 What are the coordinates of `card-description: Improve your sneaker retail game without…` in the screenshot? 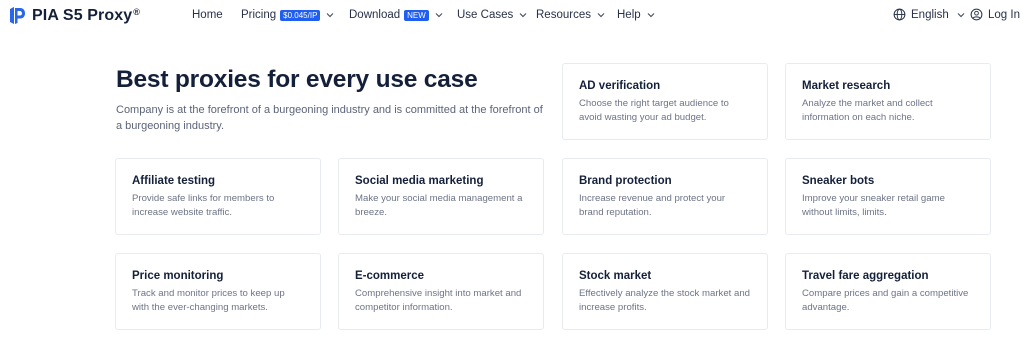 It's located at (873, 205).